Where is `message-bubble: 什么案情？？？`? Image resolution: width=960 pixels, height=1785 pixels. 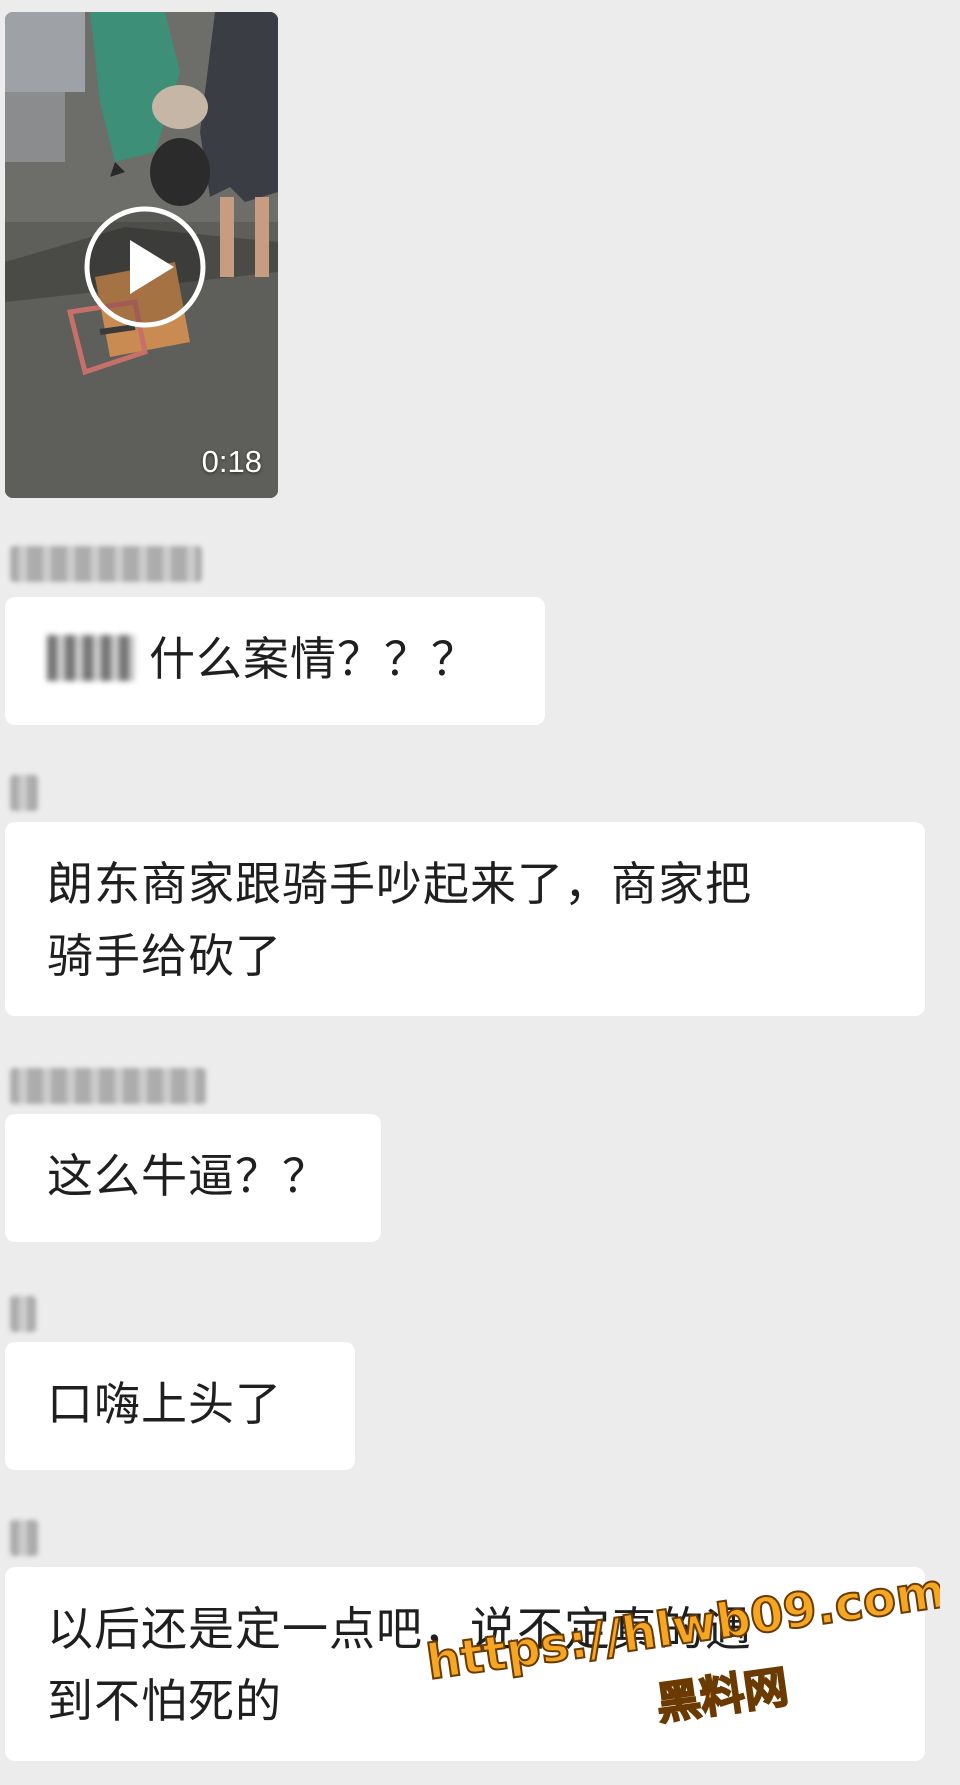 message-bubble: 什么案情？？？ is located at coordinates (275, 661).